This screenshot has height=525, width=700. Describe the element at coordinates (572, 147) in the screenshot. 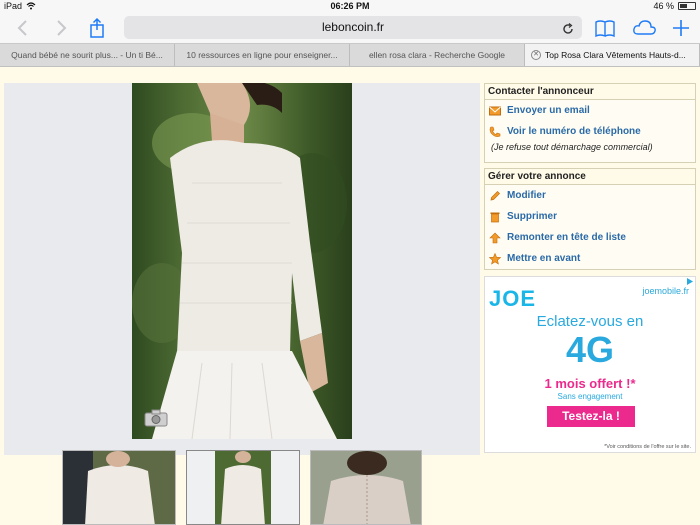

I see `no-solicitation-note: (Je refuse tout démarchage commercial)` at that location.